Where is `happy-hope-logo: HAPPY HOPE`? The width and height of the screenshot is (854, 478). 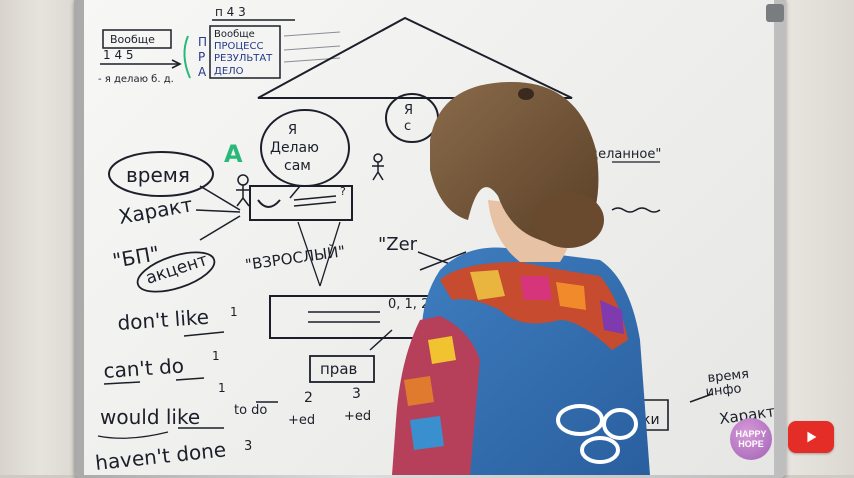 happy-hope-logo: HAPPY HOPE is located at coordinates (751, 439).